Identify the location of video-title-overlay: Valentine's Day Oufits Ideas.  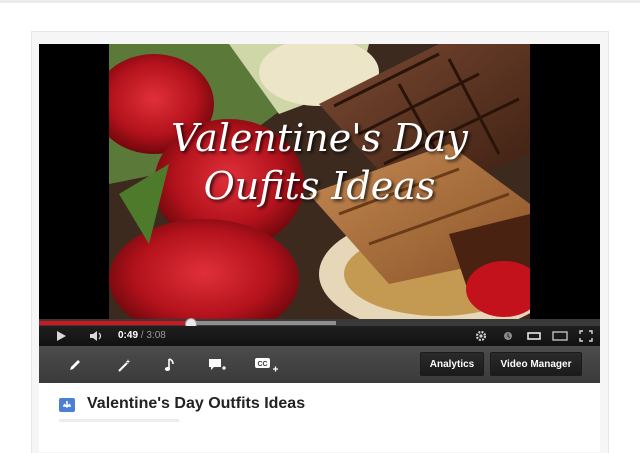
(319, 162).